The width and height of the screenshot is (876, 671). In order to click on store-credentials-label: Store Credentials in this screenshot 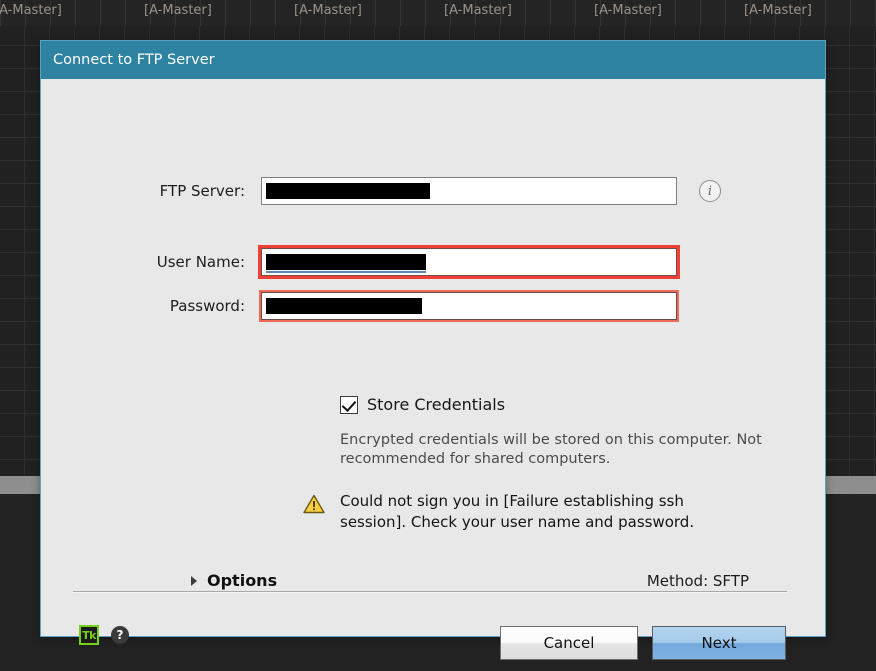, I will do `click(436, 404)`.